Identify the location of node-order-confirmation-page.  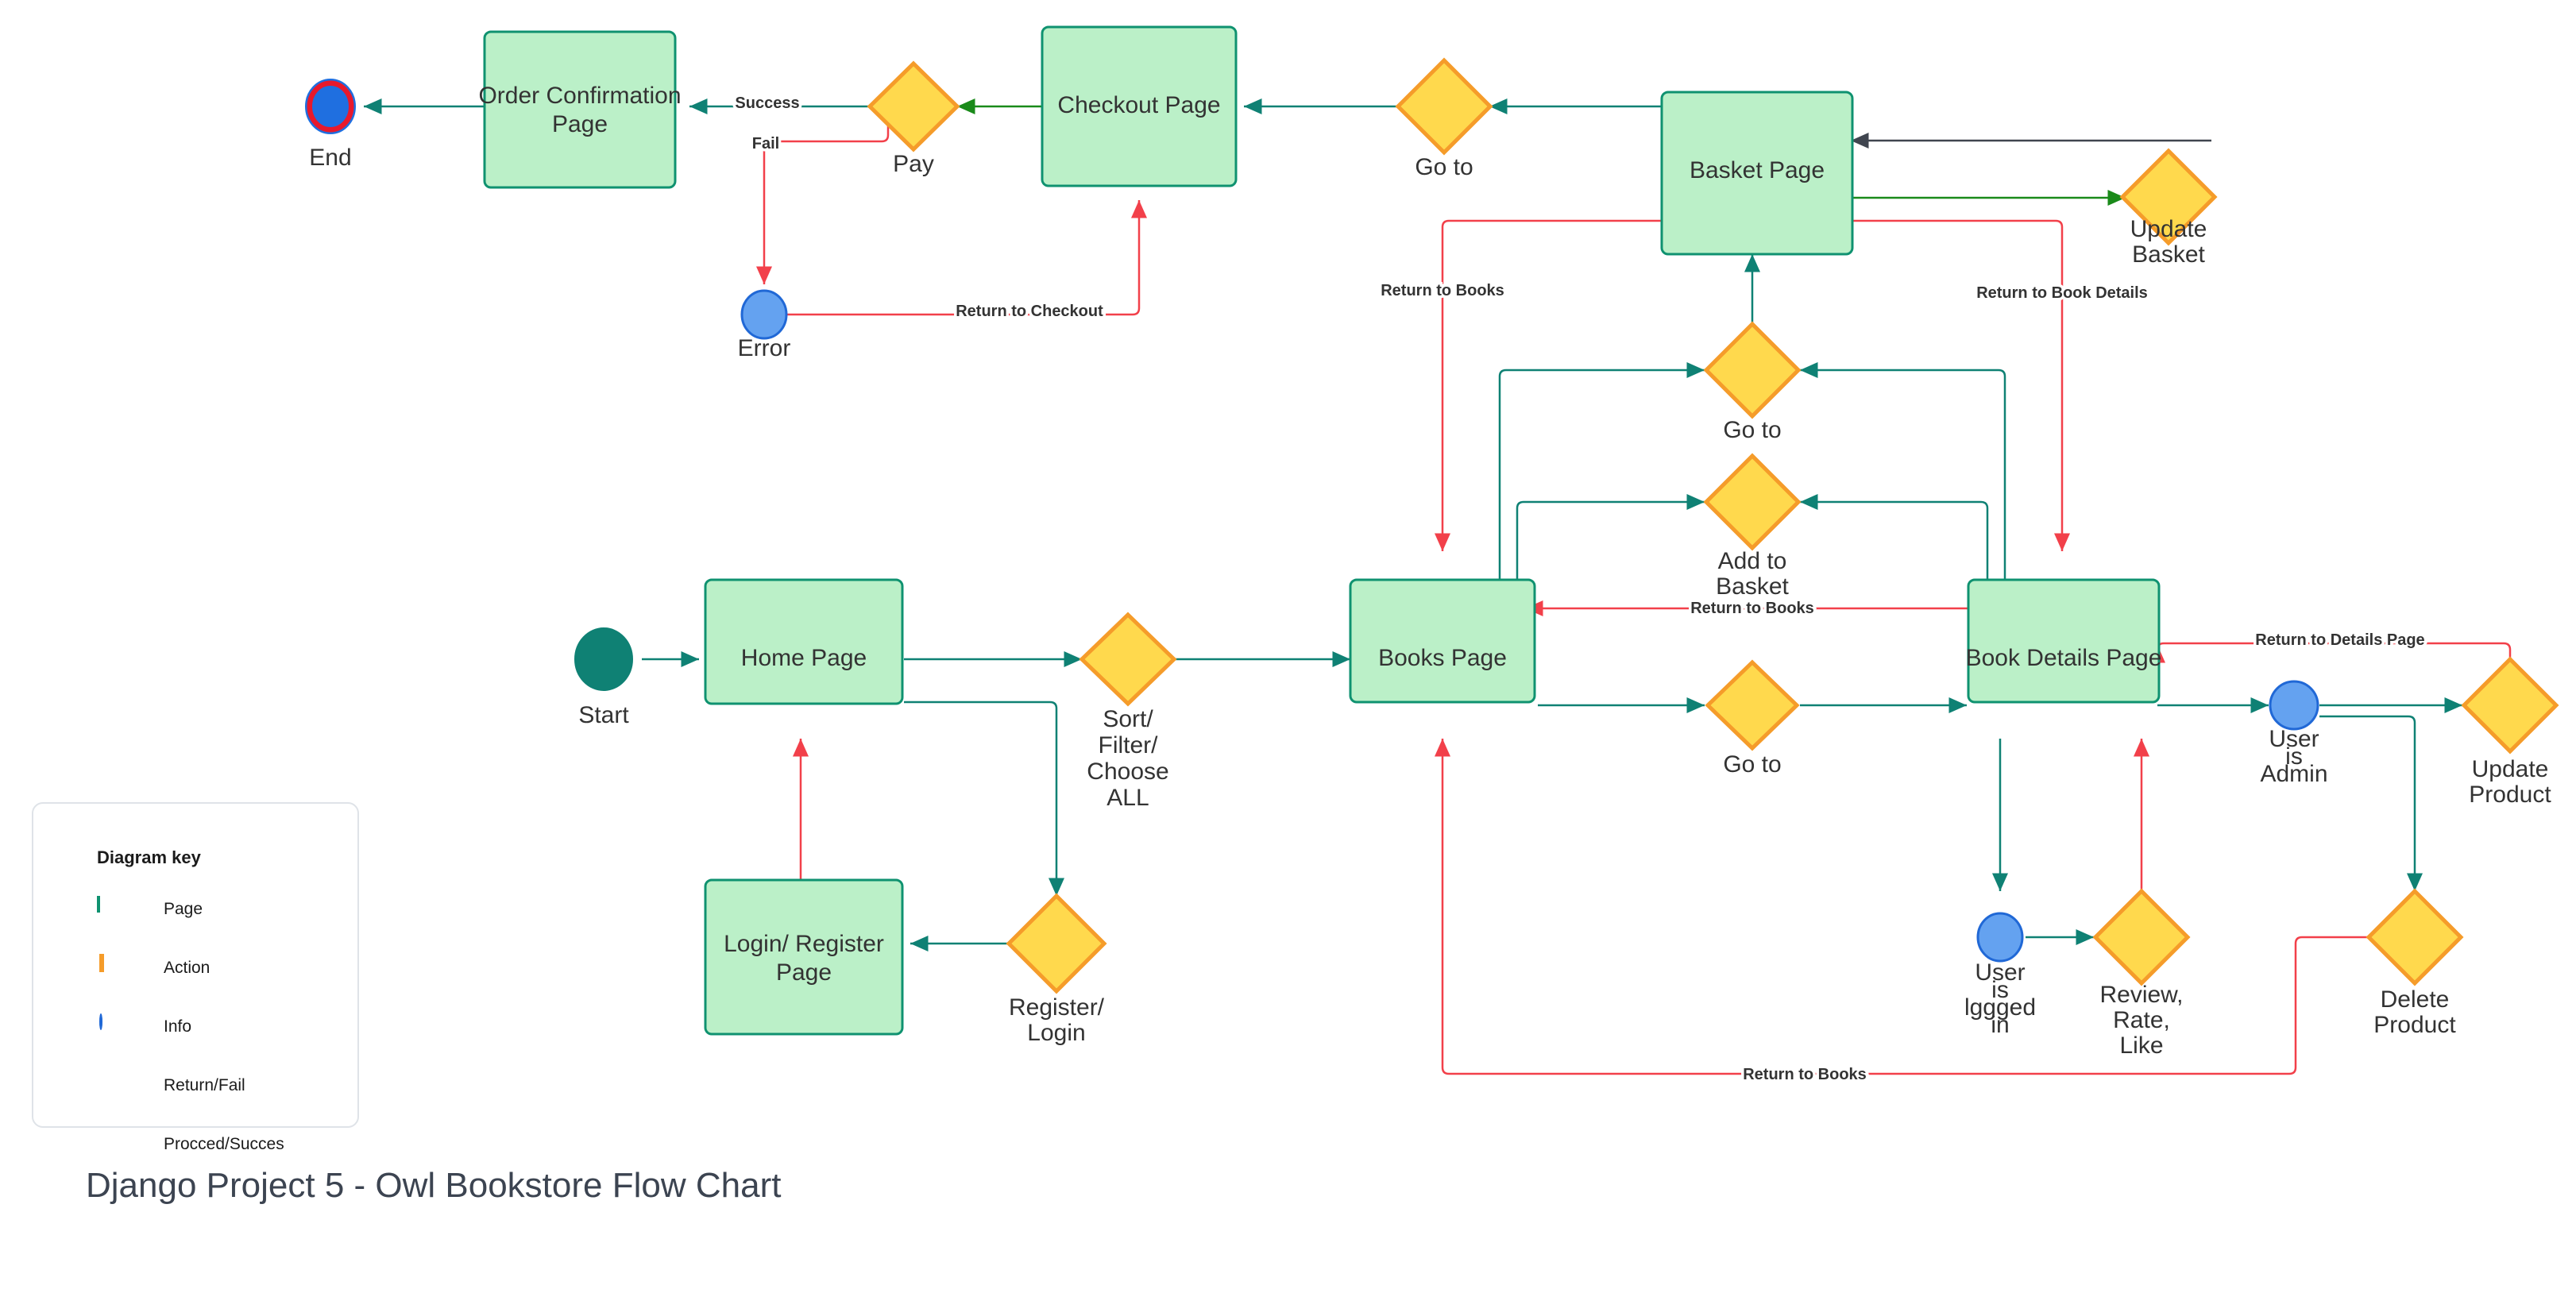
(580, 109).